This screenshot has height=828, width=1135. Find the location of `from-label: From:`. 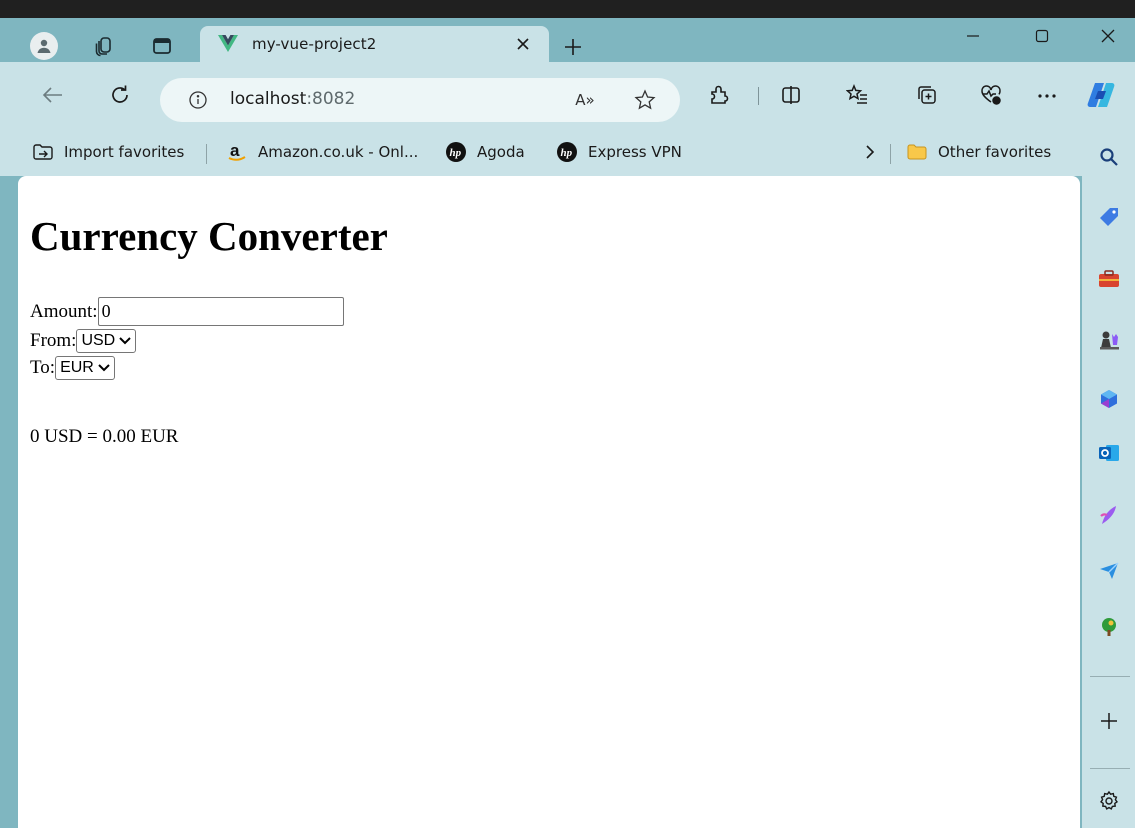

from-label: From: is located at coordinates (53, 340).